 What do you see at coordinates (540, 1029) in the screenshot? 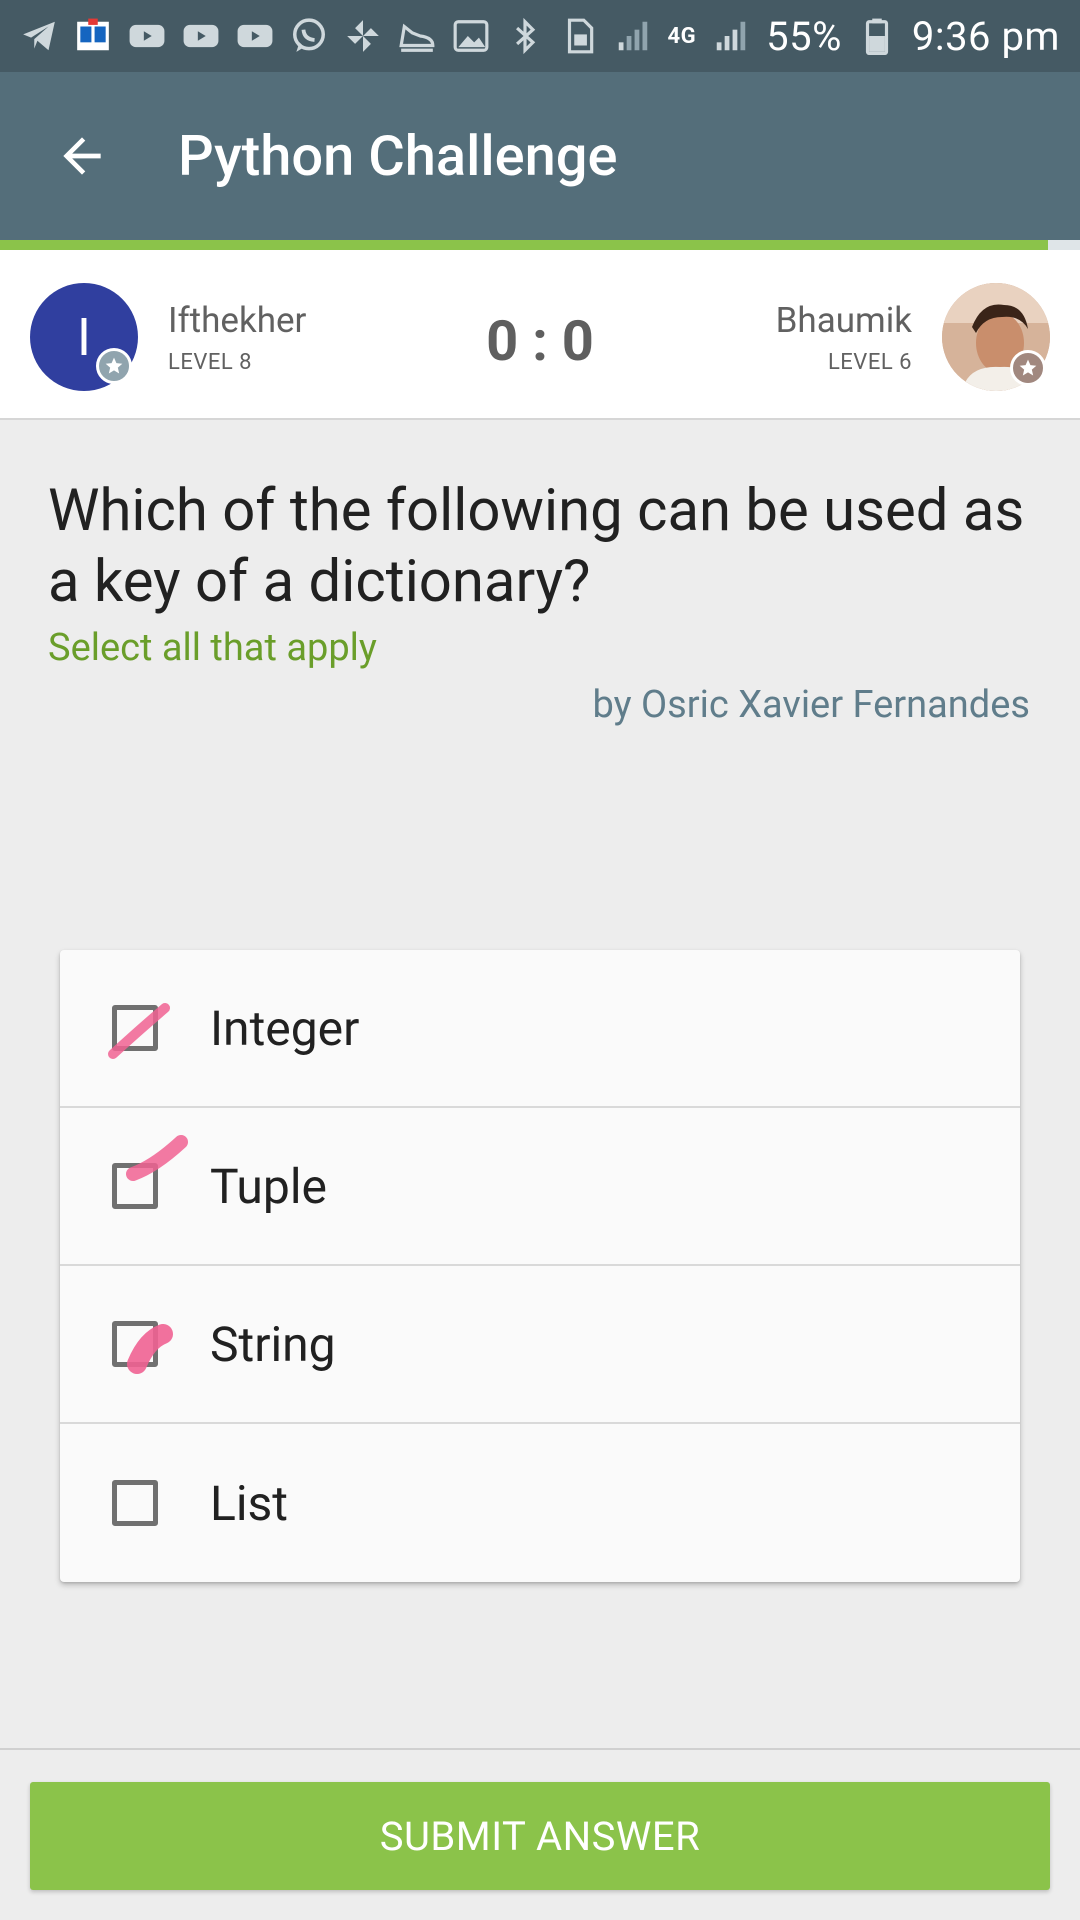
I see `option-integer: Integer` at bounding box center [540, 1029].